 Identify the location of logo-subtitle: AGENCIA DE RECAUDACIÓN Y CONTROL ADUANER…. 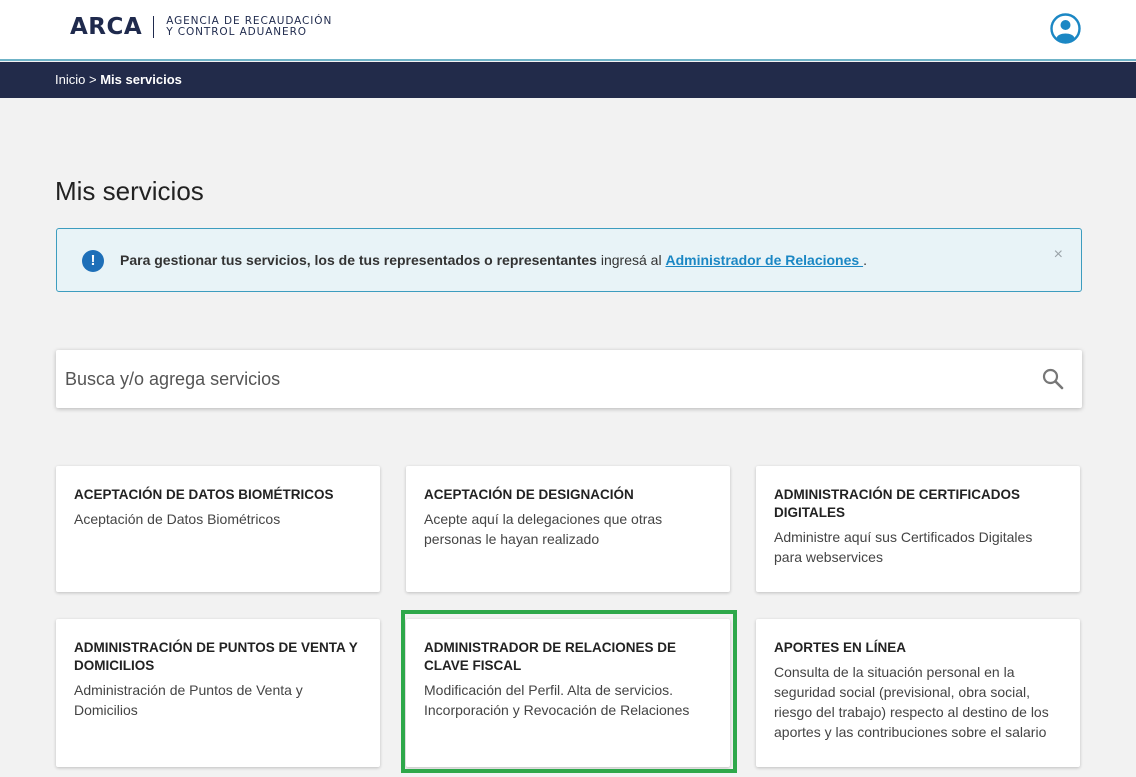
(249, 27).